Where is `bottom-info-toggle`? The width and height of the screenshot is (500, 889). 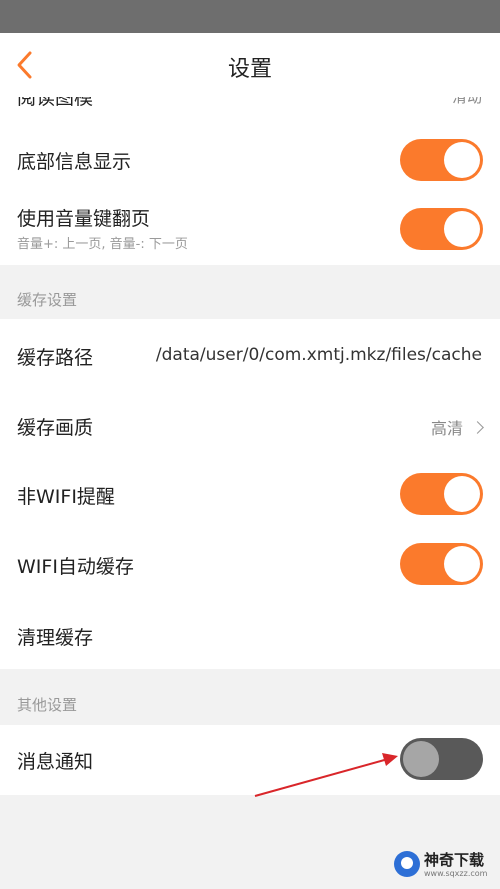
bottom-info-toggle is located at coordinates (441, 160).